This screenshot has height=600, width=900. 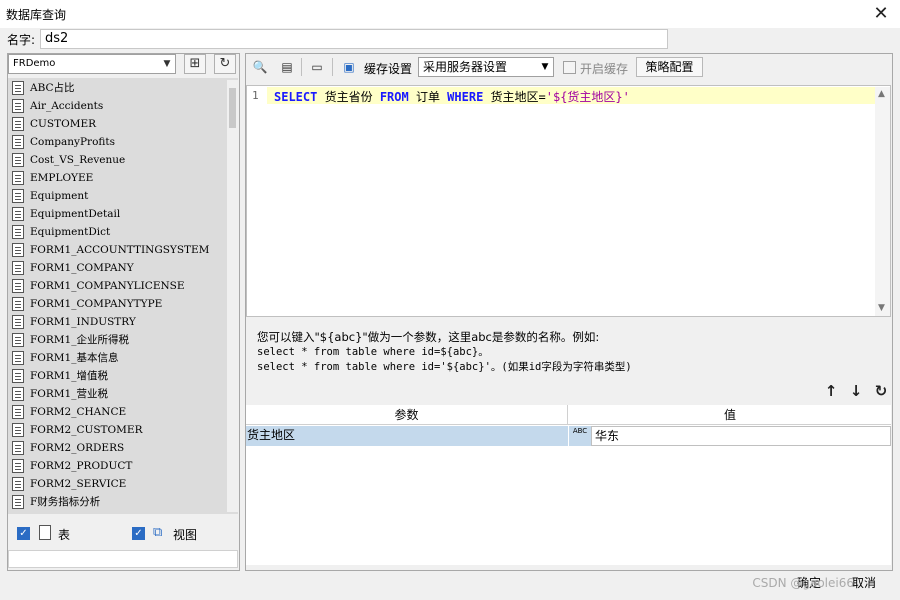 What do you see at coordinates (669, 67) in the screenshot?
I see `strategy-config-button: 策略配置` at bounding box center [669, 67].